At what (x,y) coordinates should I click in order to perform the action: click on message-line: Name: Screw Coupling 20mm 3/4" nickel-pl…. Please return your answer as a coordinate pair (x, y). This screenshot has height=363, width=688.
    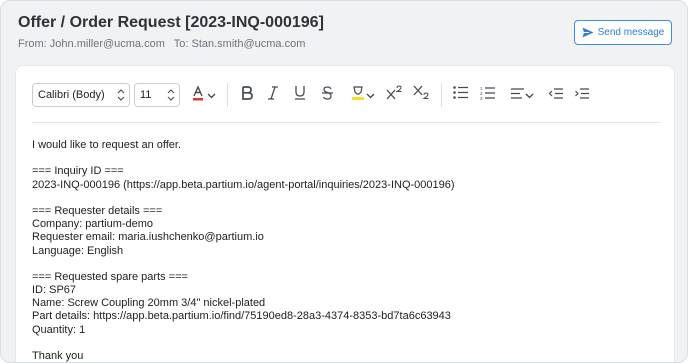
    Looking at the image, I should click on (149, 303).